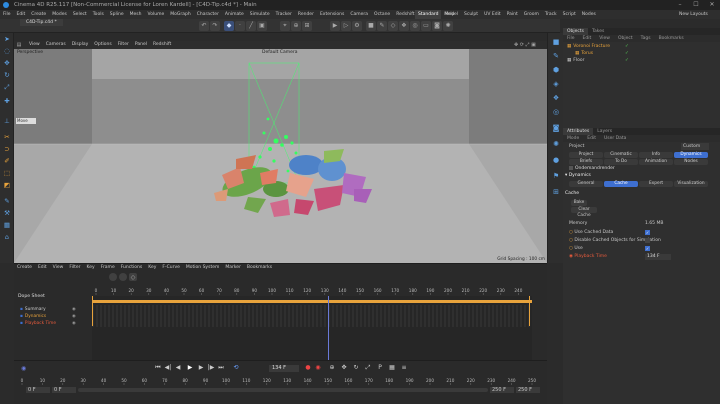 This screenshot has height=404, width=720. I want to click on menu-item-volume: Volume, so click(156, 14).